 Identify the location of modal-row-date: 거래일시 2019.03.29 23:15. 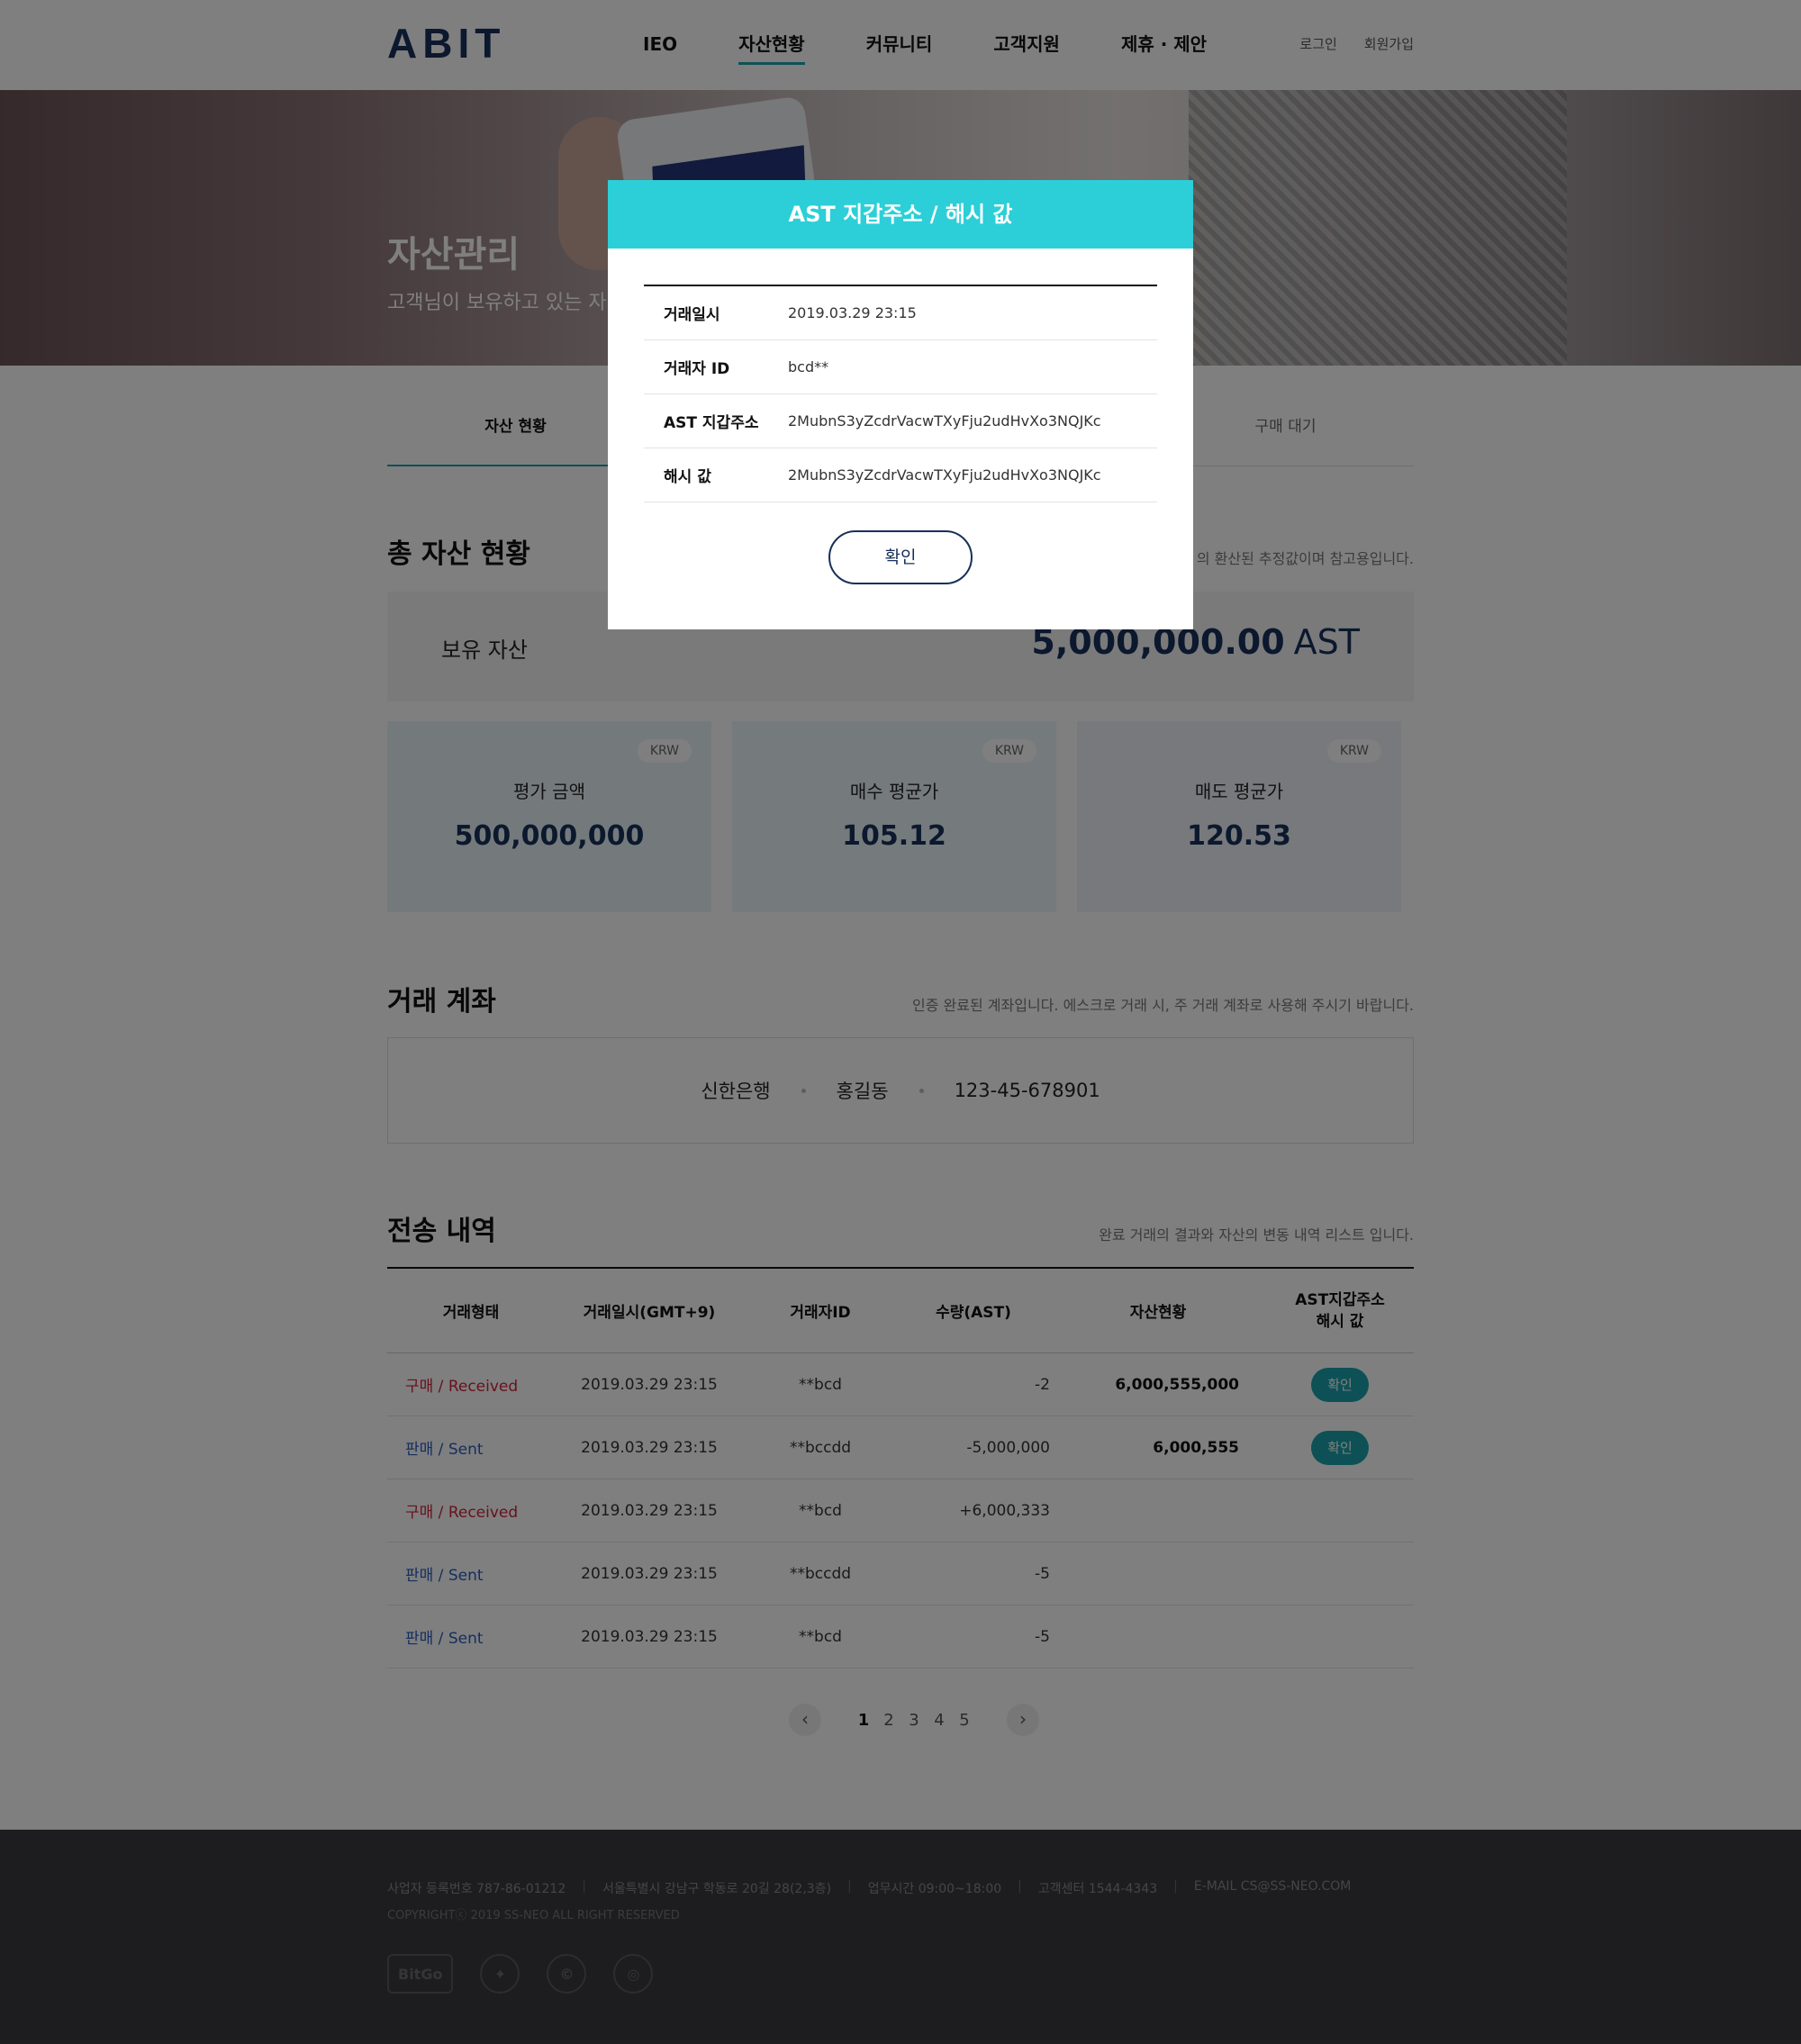
(900, 313).